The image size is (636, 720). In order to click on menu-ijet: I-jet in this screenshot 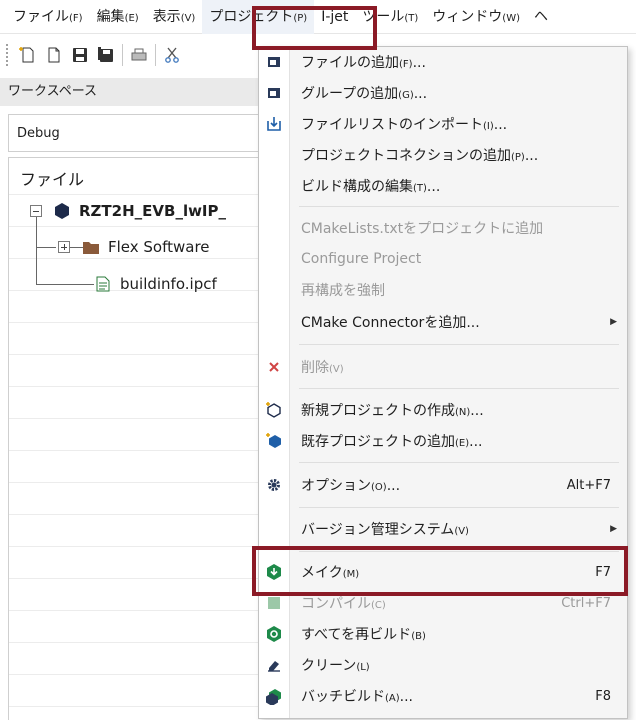, I will do `click(334, 17)`.